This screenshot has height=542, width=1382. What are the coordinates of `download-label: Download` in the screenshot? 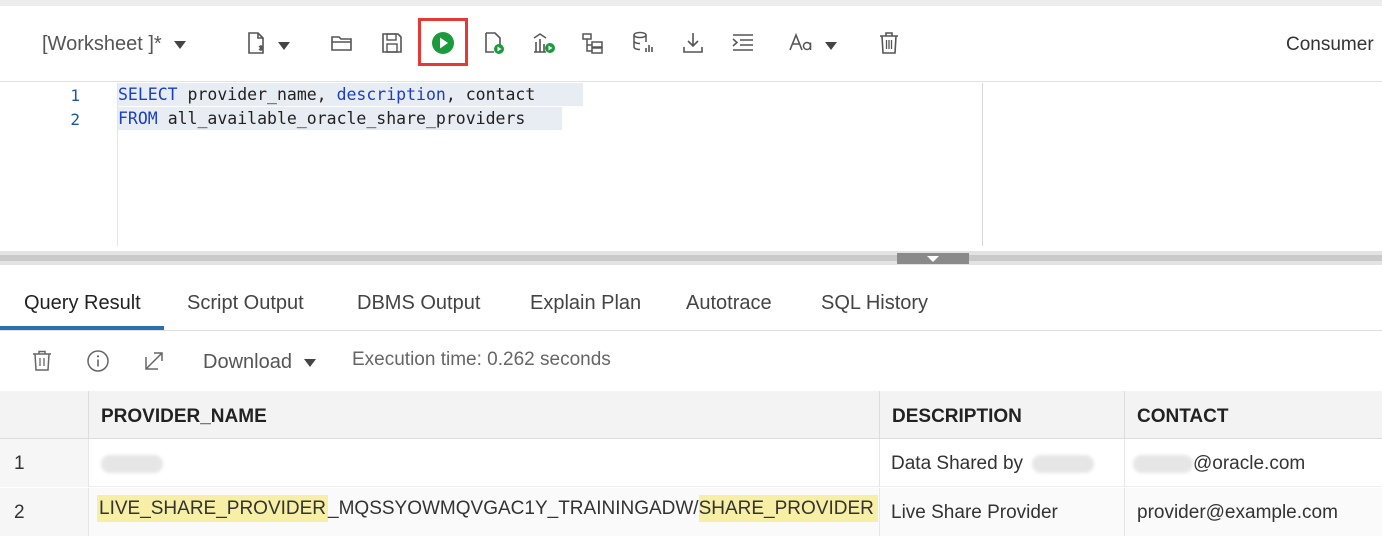 It's located at (247, 362).